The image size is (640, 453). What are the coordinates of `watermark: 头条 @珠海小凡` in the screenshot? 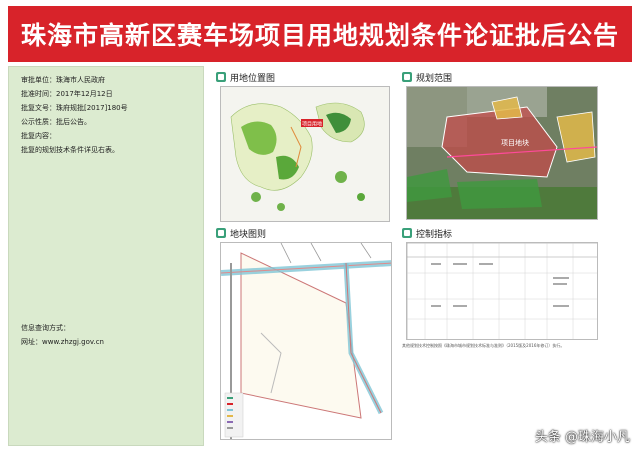 It's located at (582, 437).